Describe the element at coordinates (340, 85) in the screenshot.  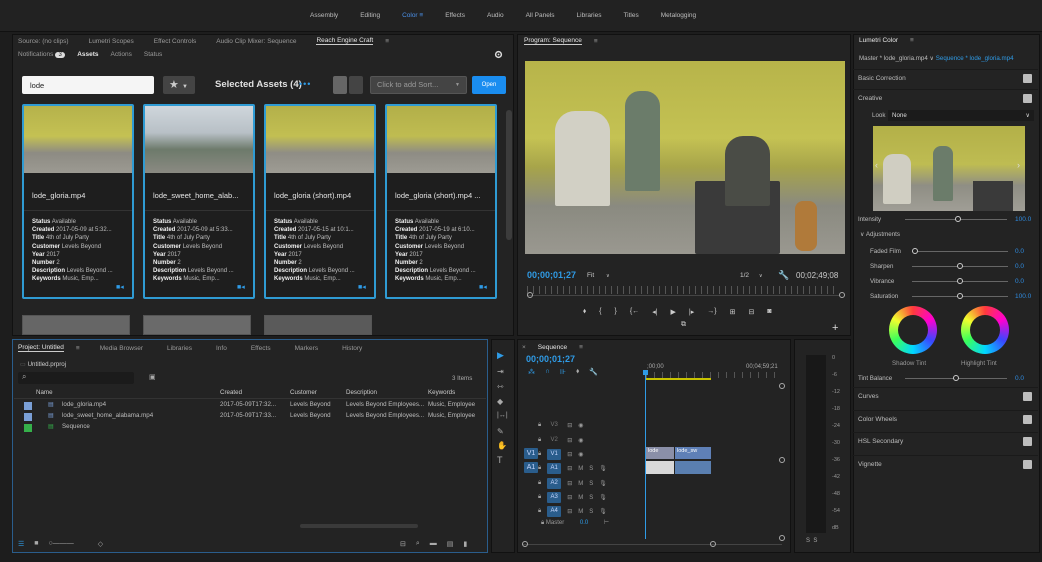
I see `grid-view-icon` at that location.